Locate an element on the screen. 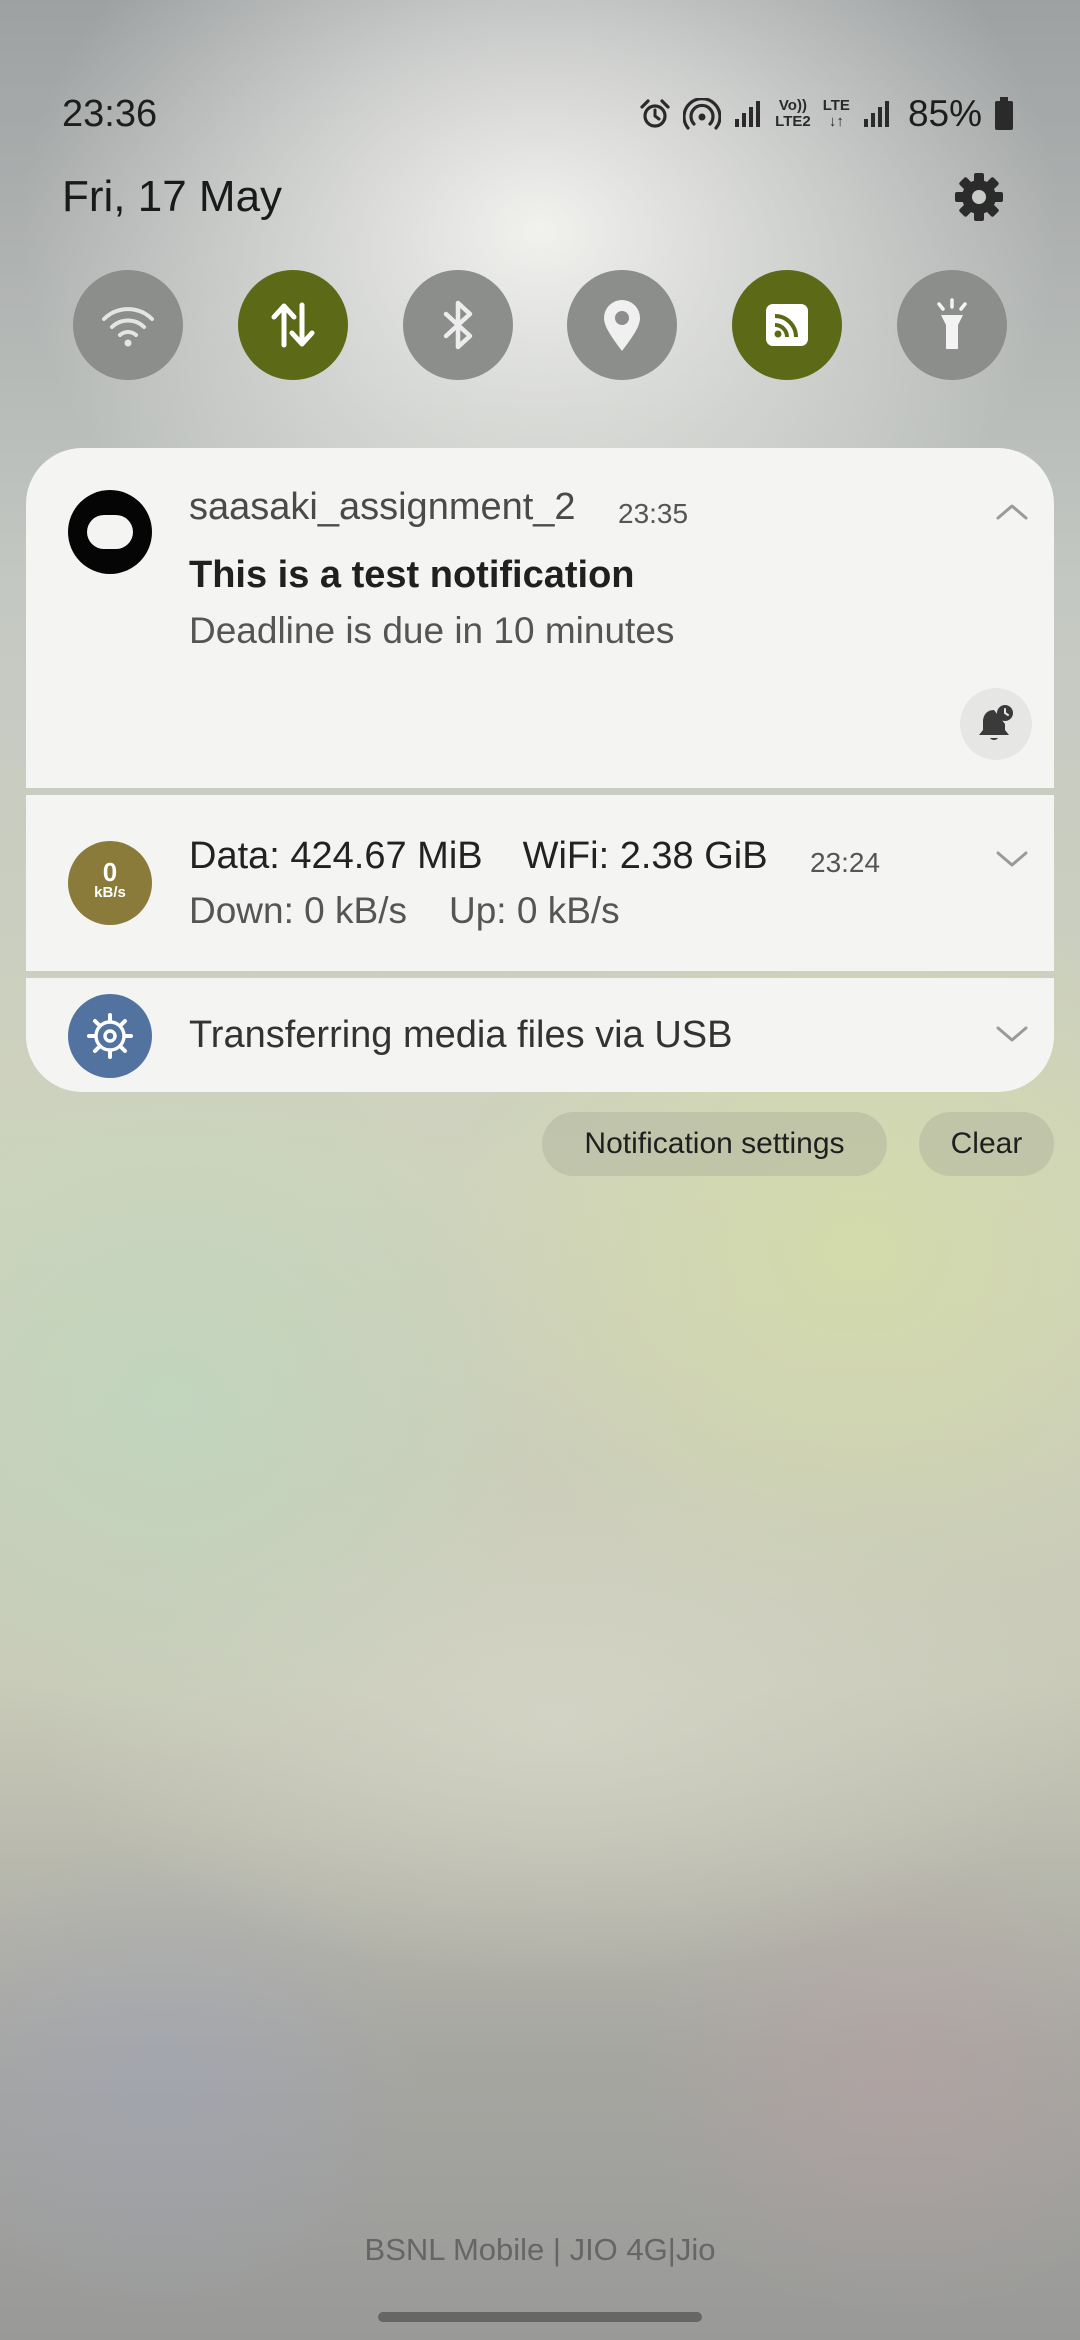  speed-line: Down: 0 kB/s Up: 0 kB/s is located at coordinates (404, 911).